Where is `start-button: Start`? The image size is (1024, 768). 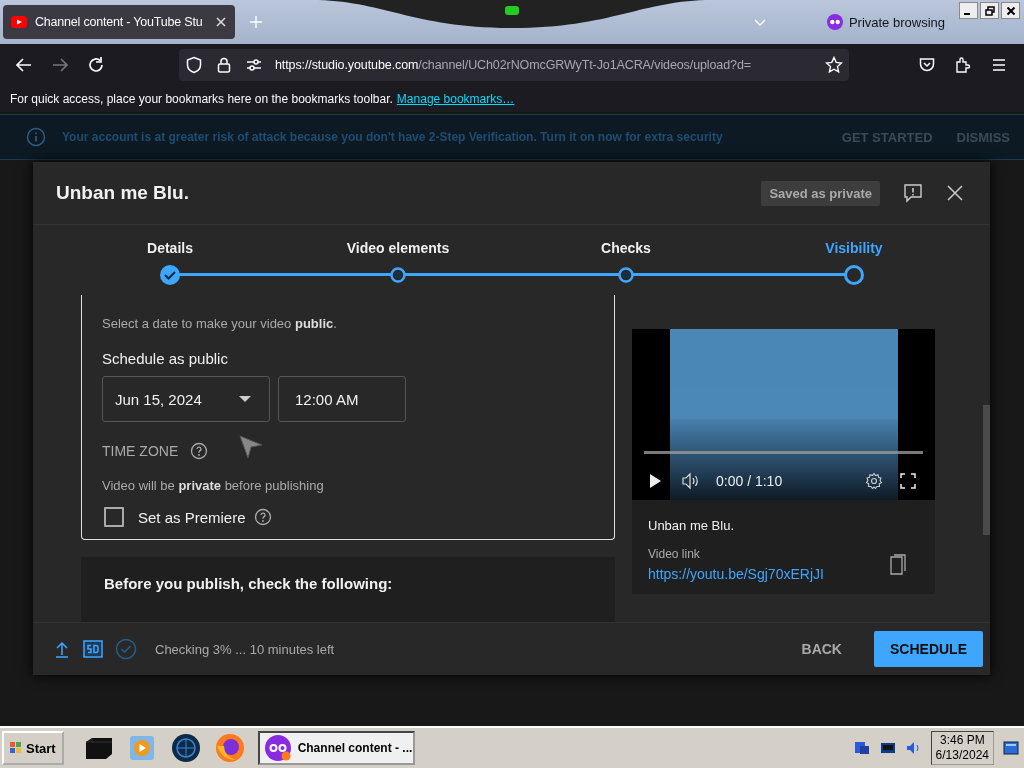
start-button: Start is located at coordinates (33, 748).